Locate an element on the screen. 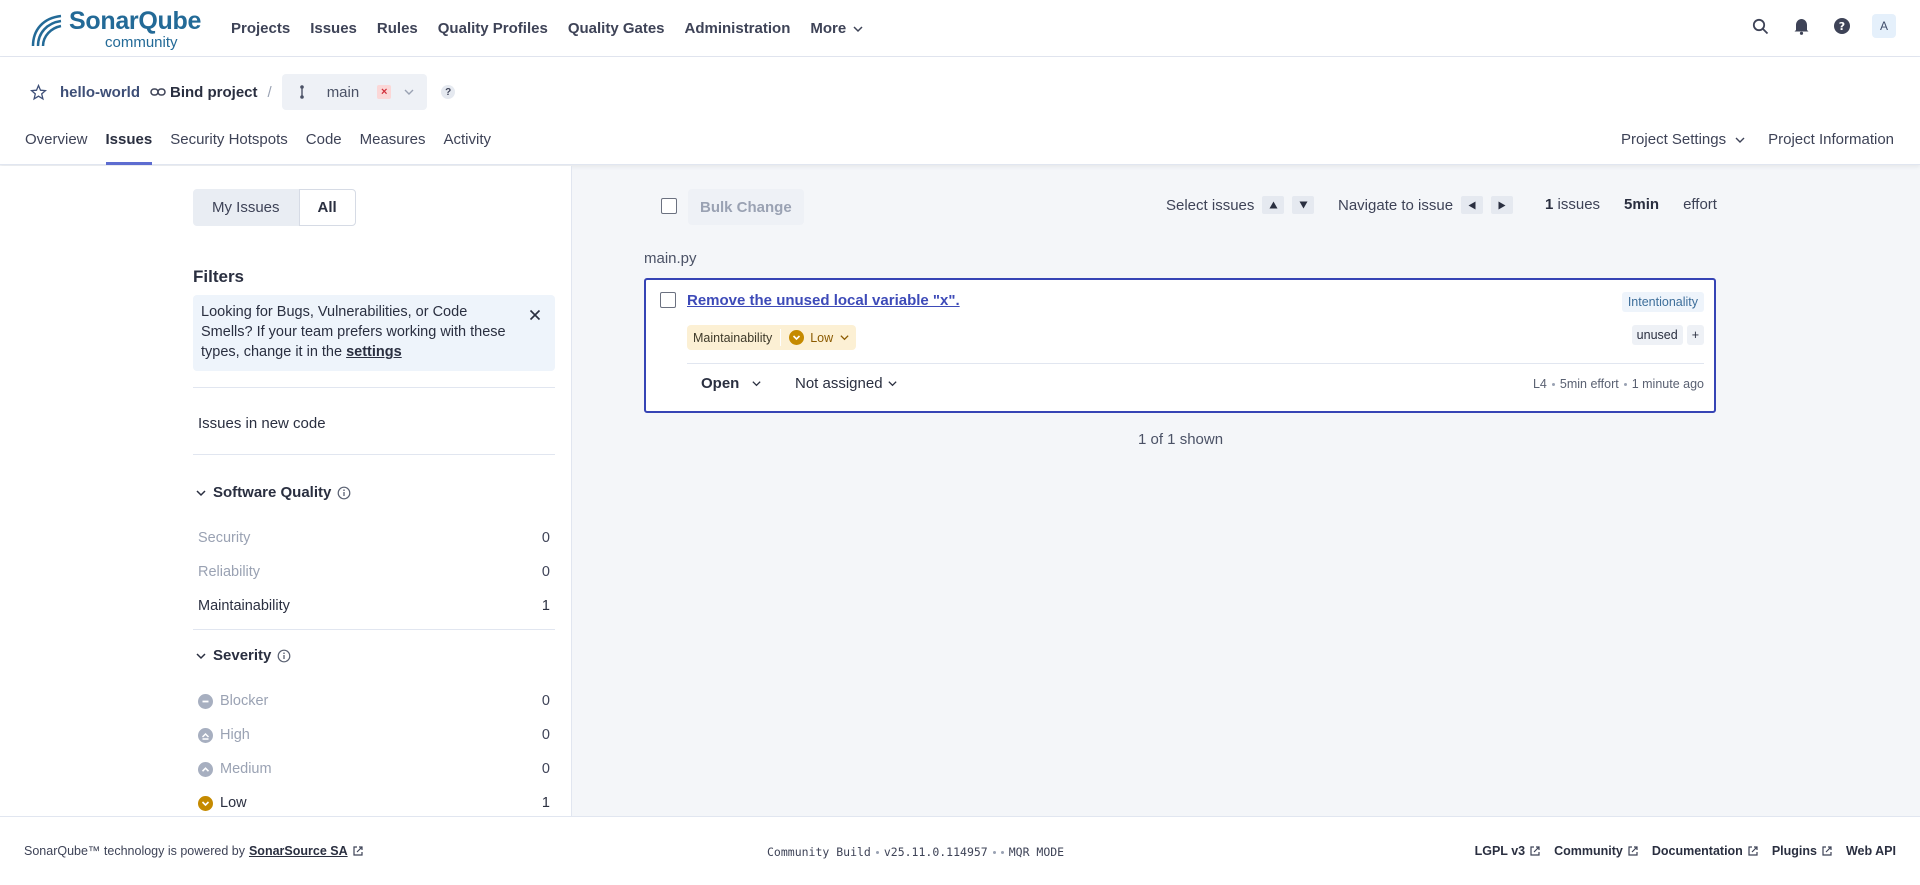  nav-quality-profiles: Quality Profiles is located at coordinates (493, 28).